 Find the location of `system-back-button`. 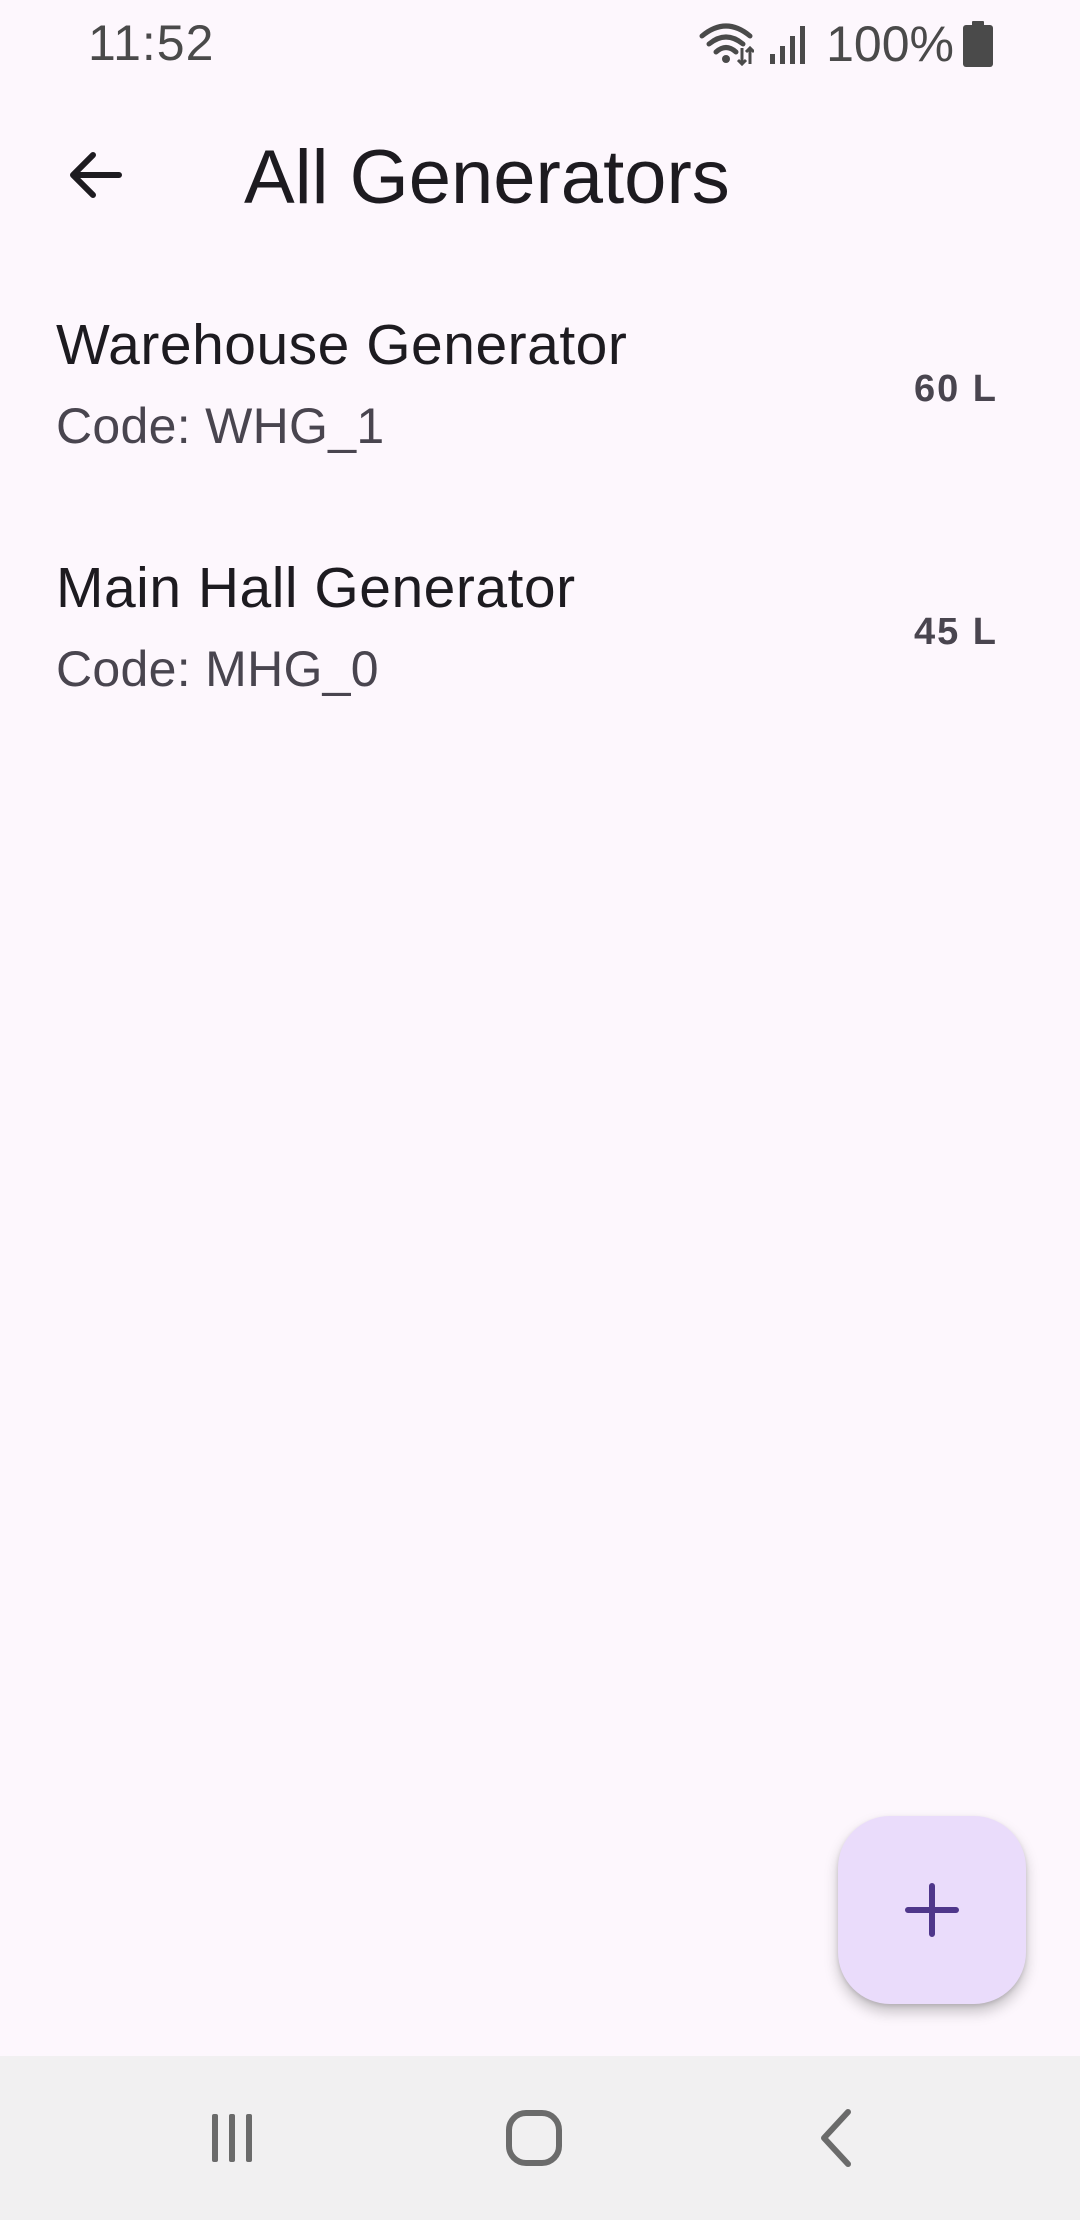

system-back-button is located at coordinates (838, 2138).